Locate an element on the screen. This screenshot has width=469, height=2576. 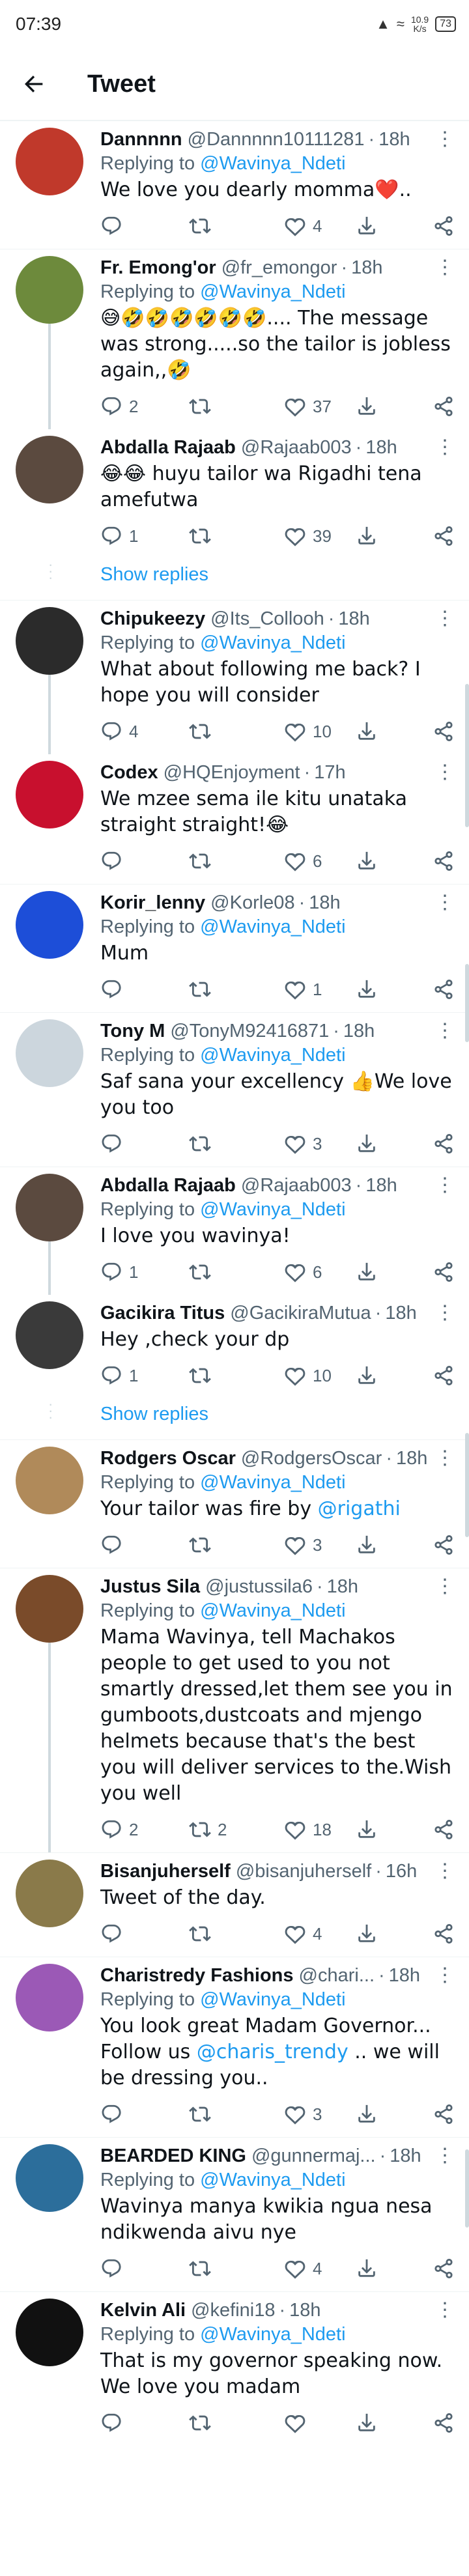
author-handle: @TonyM92416871 is located at coordinates (249, 1031).